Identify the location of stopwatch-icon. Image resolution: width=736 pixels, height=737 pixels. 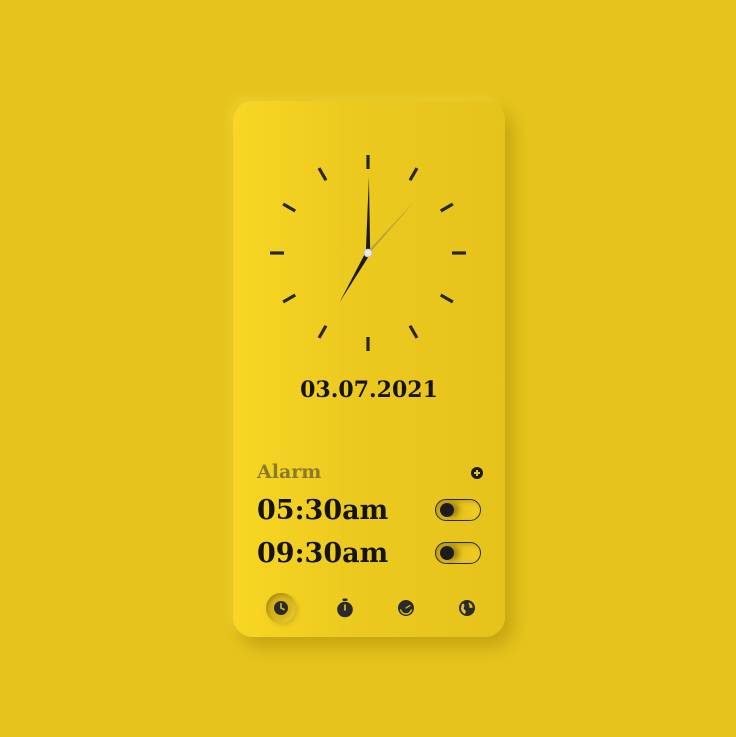
(345, 608).